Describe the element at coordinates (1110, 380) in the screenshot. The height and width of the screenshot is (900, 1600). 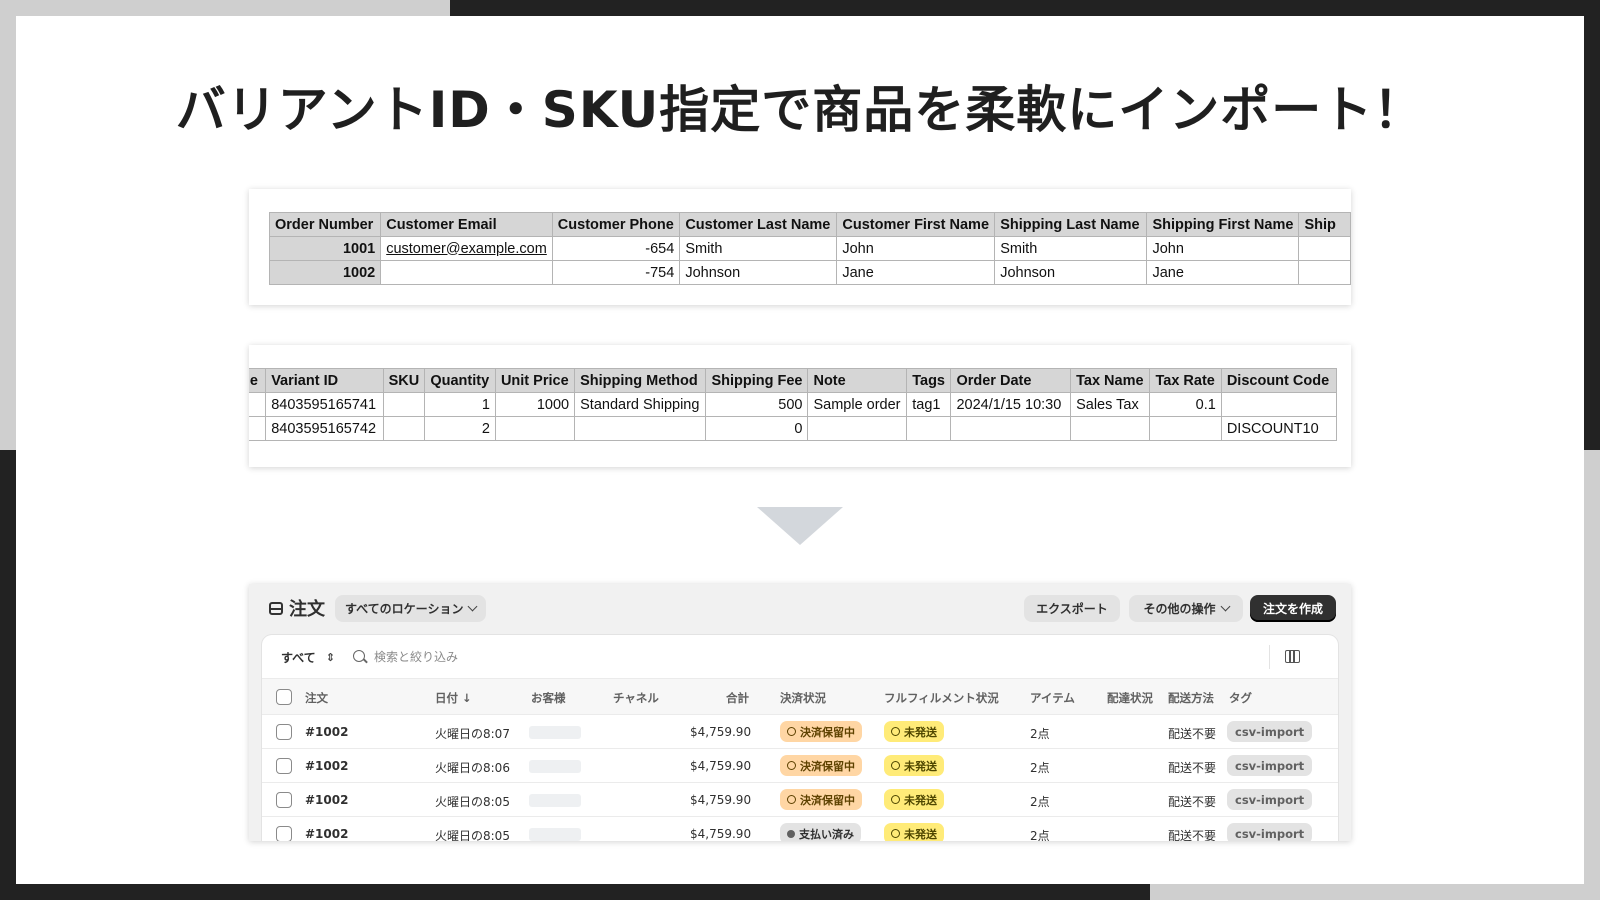
I see `header-cell: Tax Name` at that location.